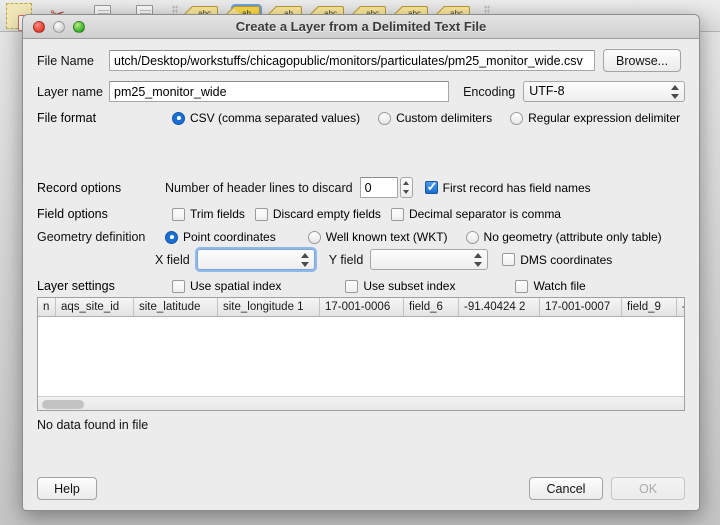 This screenshot has height=525, width=720. What do you see at coordinates (352, 60) in the screenshot?
I see `file-name-input` at bounding box center [352, 60].